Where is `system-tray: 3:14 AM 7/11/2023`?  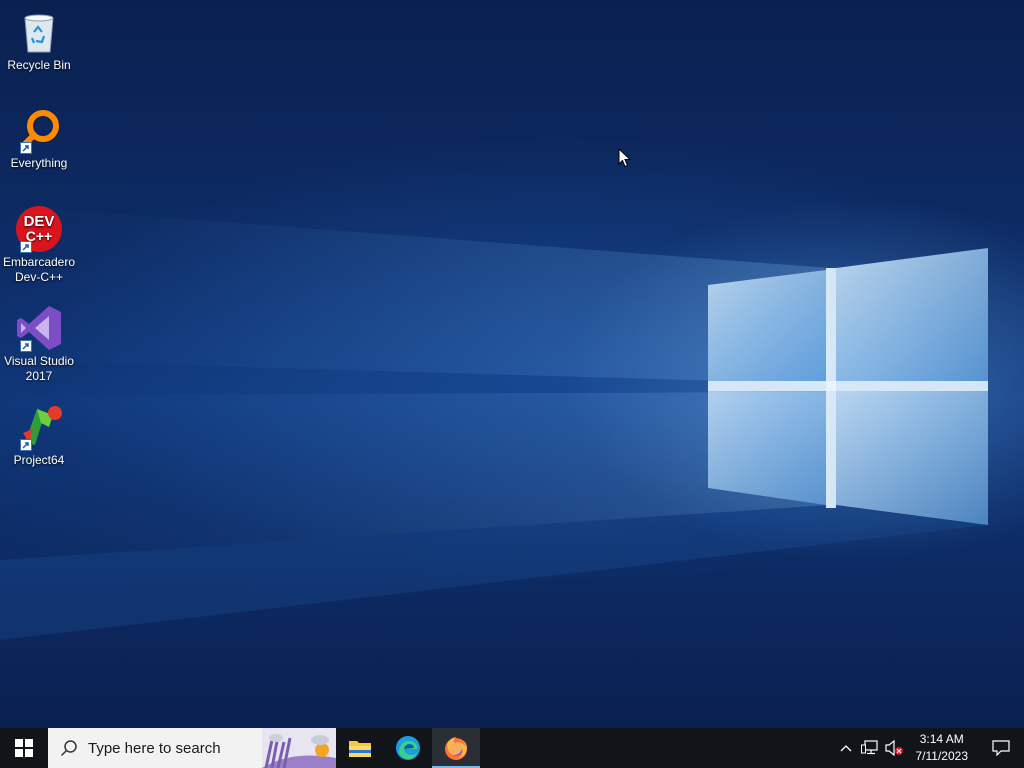
system-tray: 3:14 AM 7/11/2023 is located at coordinates (929, 748).